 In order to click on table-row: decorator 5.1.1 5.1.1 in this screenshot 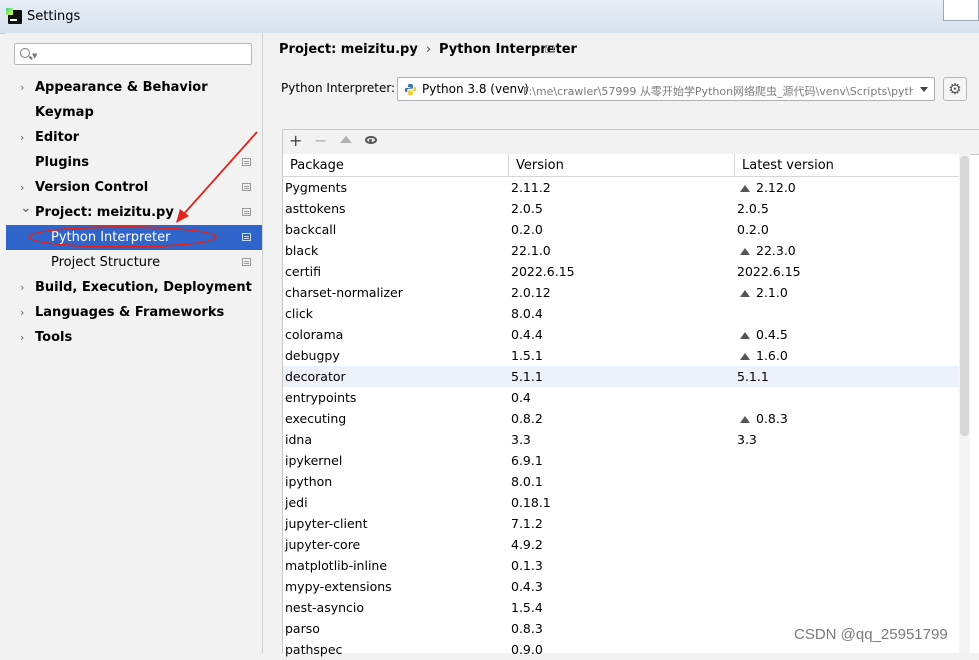, I will do `click(621, 376)`.